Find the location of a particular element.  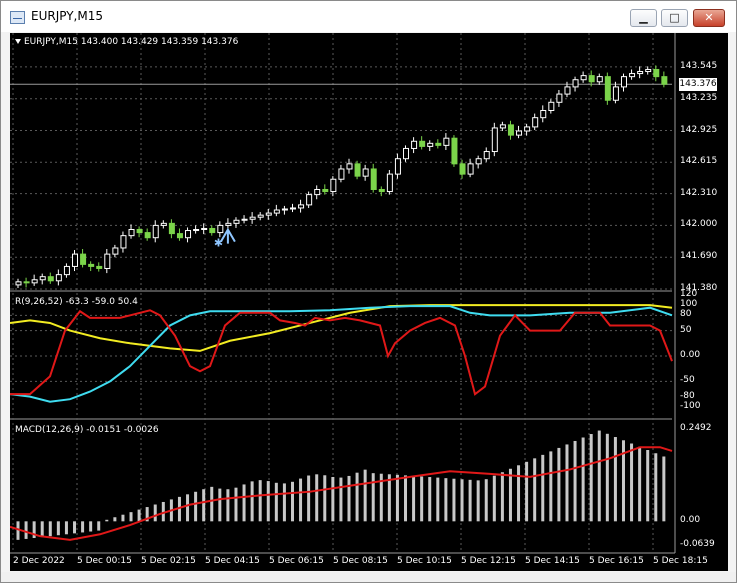

close-button: ✕ is located at coordinates (709, 18).